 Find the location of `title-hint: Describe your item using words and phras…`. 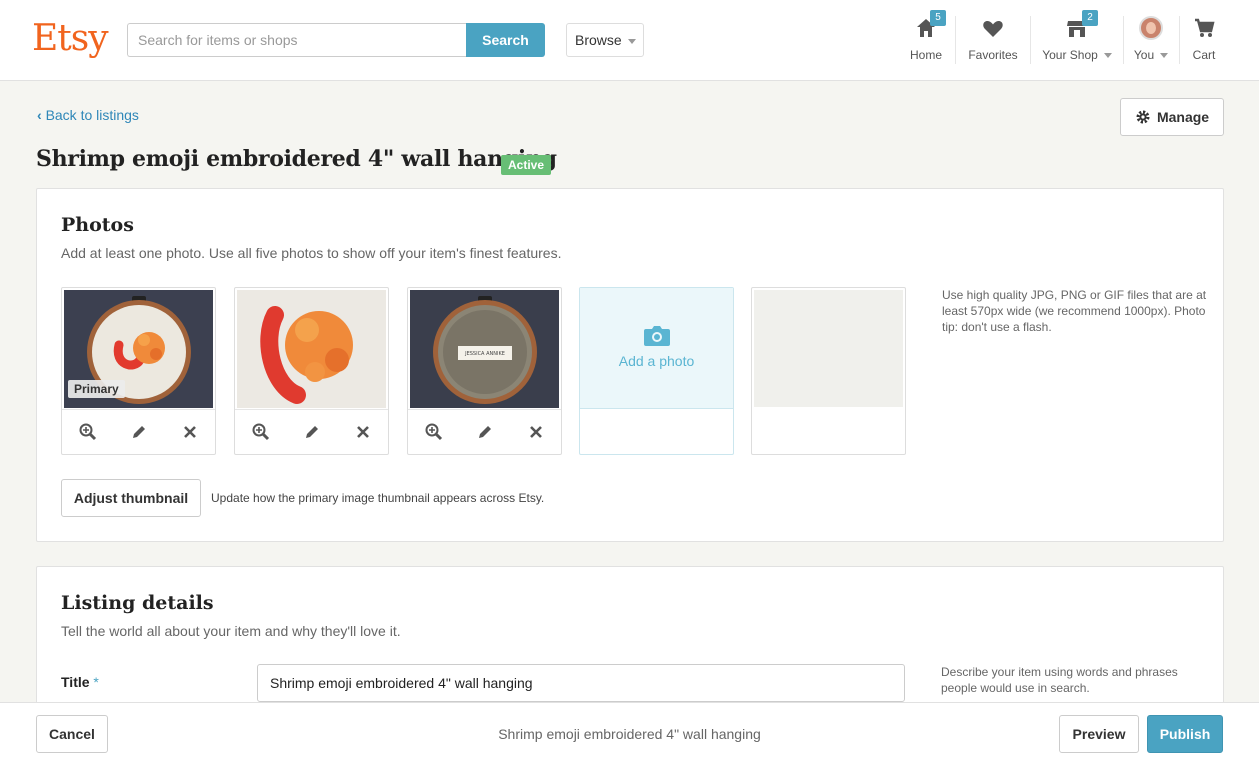

title-hint: Describe your item using words and phras… is located at coordinates (1059, 680).